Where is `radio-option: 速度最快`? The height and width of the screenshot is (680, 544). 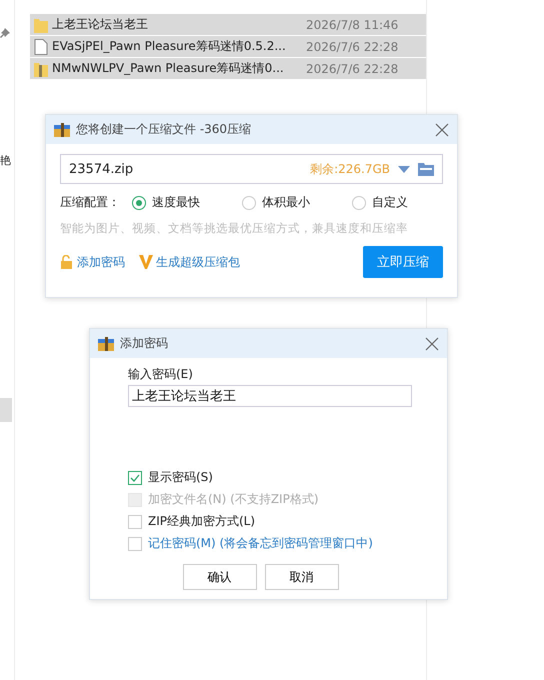
radio-option: 速度最快 is located at coordinates (166, 202).